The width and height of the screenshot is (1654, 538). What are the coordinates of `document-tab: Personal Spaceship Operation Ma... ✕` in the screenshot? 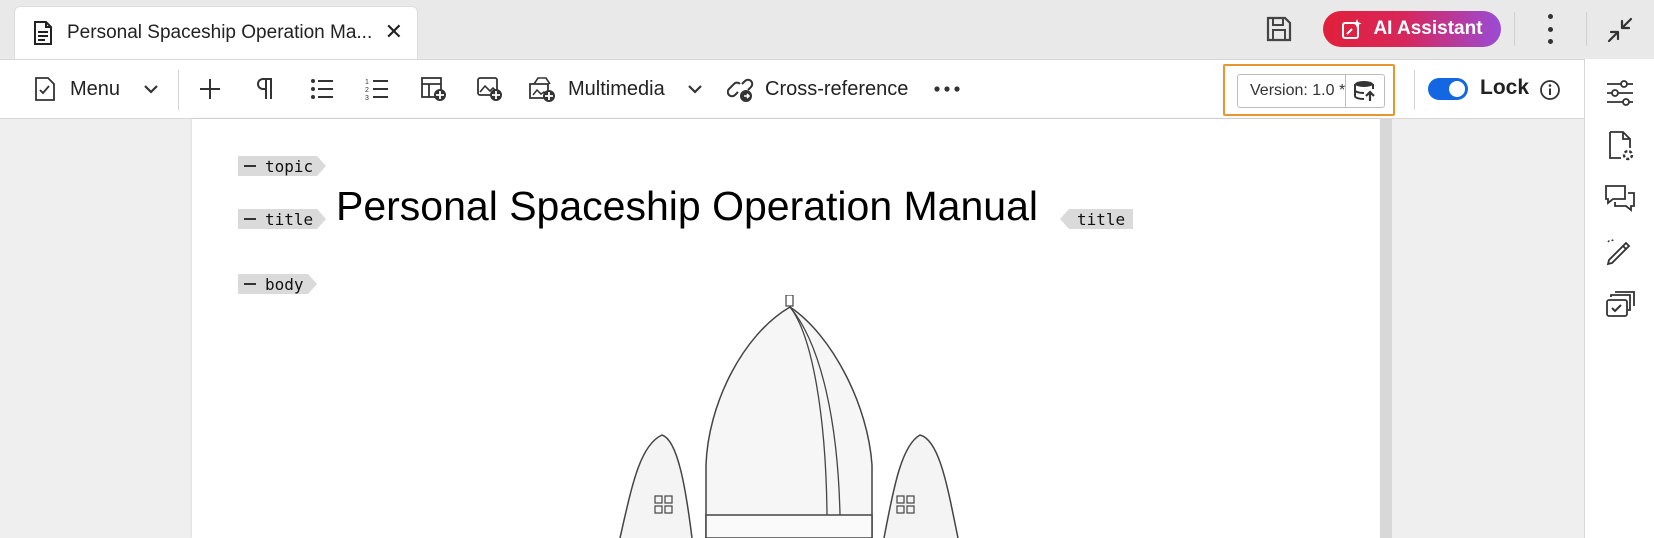 It's located at (216, 32).